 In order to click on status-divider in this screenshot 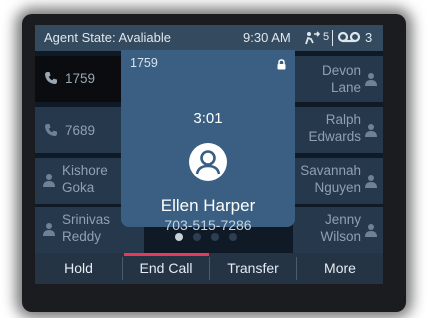, I will do `click(332, 38)`.